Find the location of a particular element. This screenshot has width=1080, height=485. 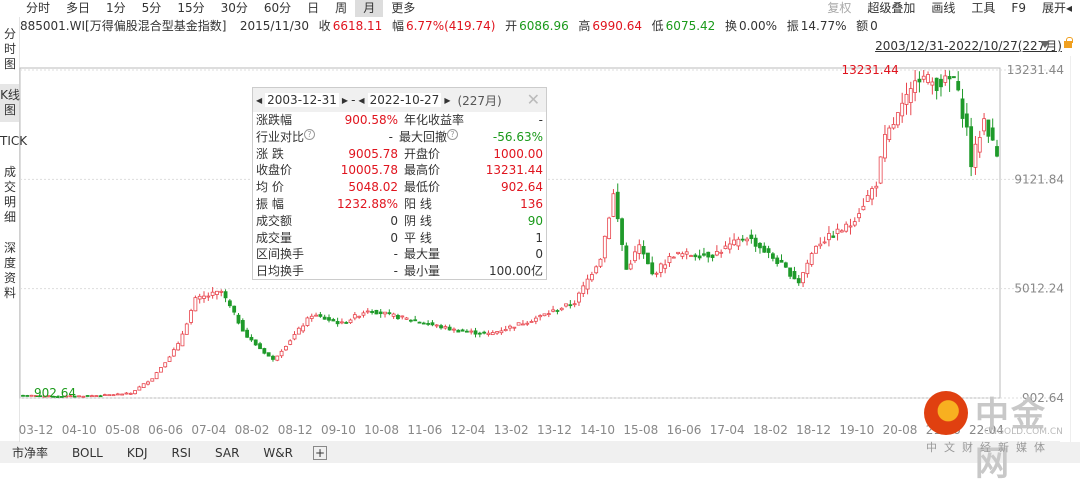

toolbar-button: 工具 is located at coordinates (983, 8).